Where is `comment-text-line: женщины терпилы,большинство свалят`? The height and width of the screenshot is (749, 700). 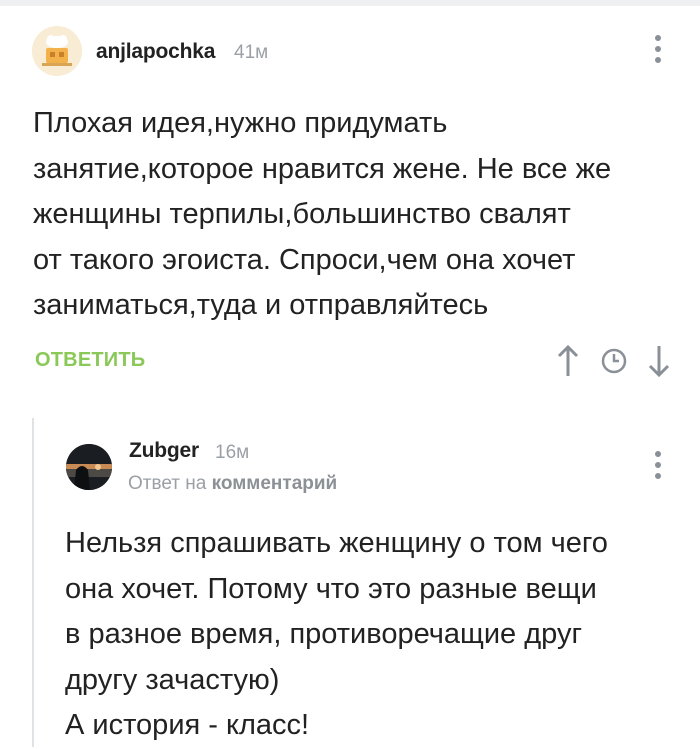
comment-text-line: женщины терпилы,большинство свалят is located at coordinates (302, 214).